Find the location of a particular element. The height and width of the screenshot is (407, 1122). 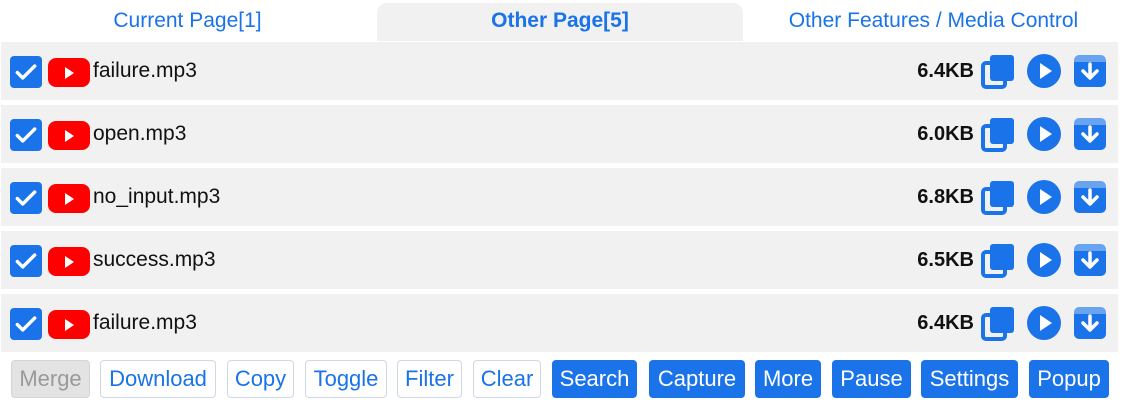

download-button: Download is located at coordinates (158, 379).